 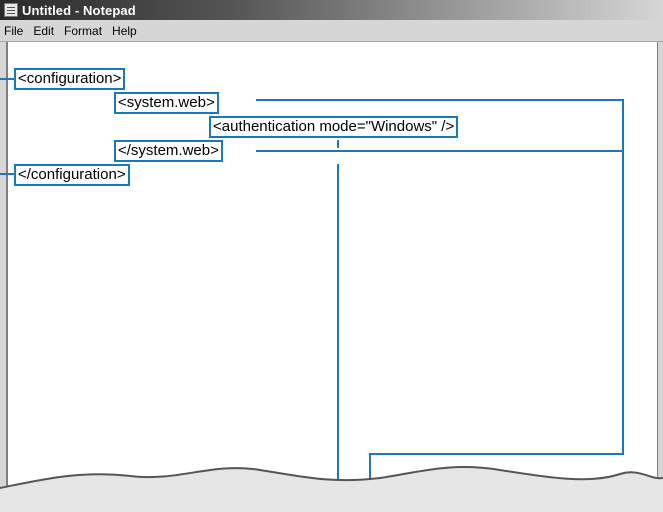 I want to click on menu-edit: Edit, so click(x=43, y=31).